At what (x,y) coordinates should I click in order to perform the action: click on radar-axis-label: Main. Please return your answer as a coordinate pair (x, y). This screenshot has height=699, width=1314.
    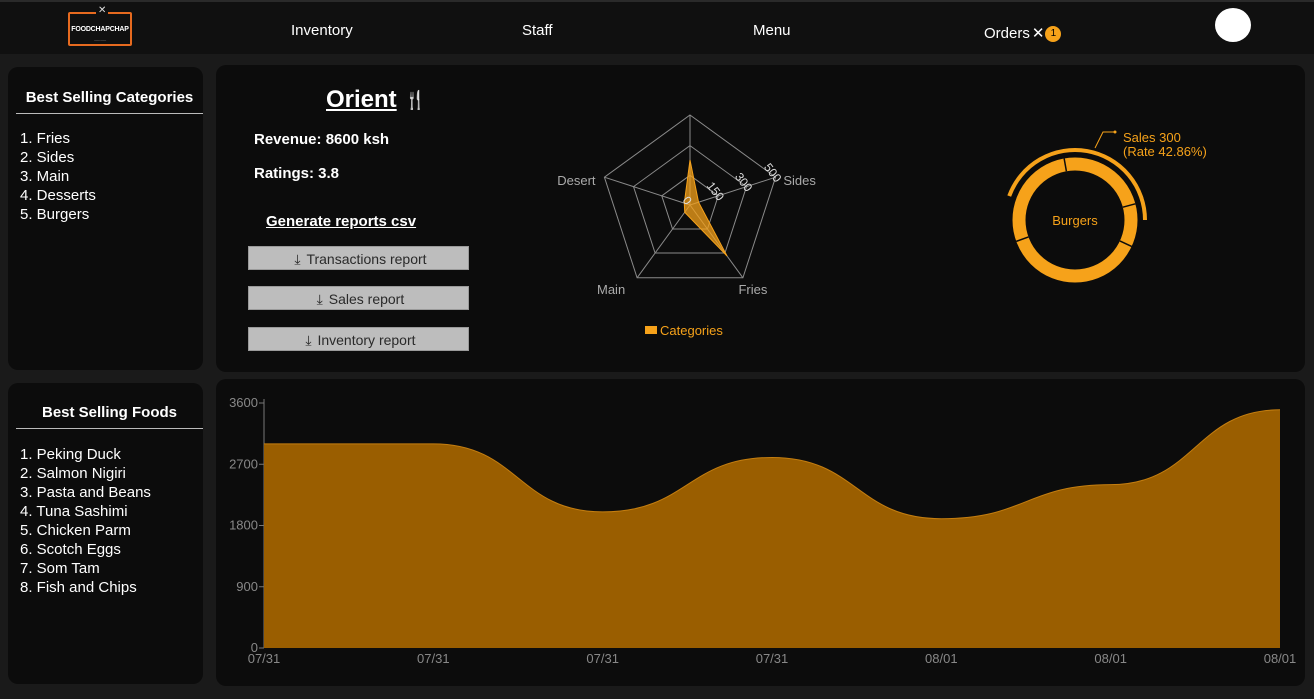
    Looking at the image, I should click on (611, 289).